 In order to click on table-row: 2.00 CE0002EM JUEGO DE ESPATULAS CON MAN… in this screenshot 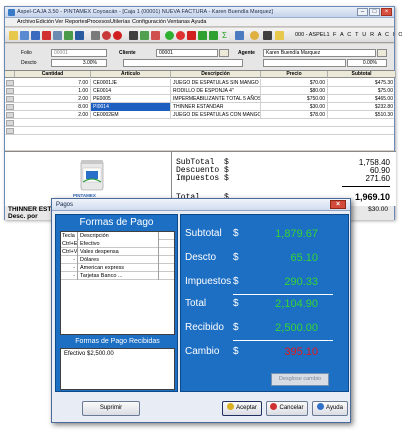, I will do `click(200, 115)`.